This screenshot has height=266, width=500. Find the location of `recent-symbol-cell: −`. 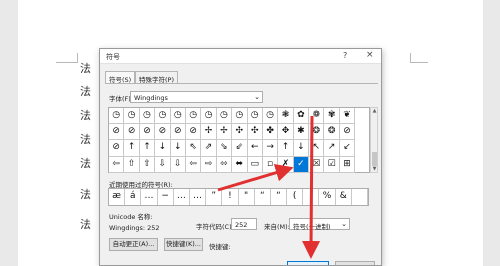

recent-symbol-cell: − is located at coordinates (166, 197).